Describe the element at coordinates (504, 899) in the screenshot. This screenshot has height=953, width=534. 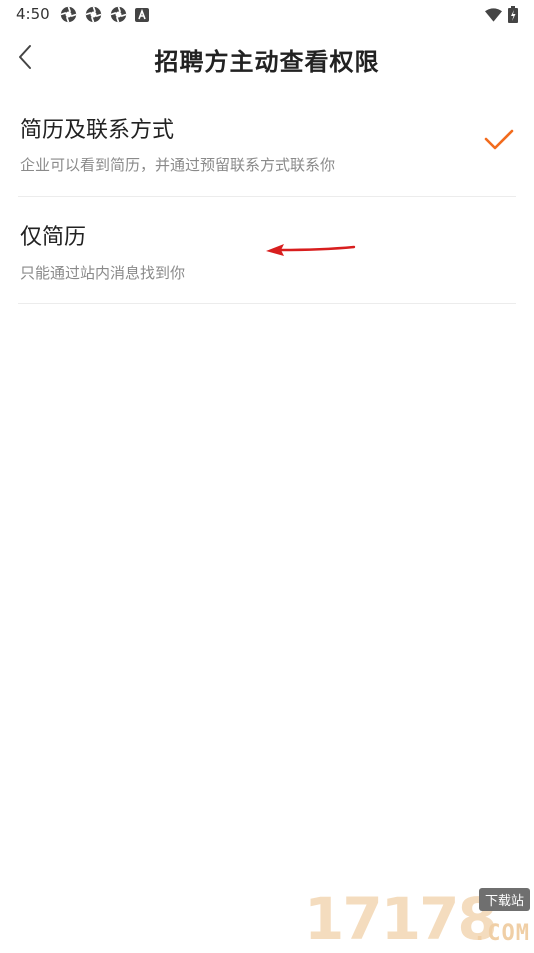
I see `watermark-badge: 下载站` at that location.